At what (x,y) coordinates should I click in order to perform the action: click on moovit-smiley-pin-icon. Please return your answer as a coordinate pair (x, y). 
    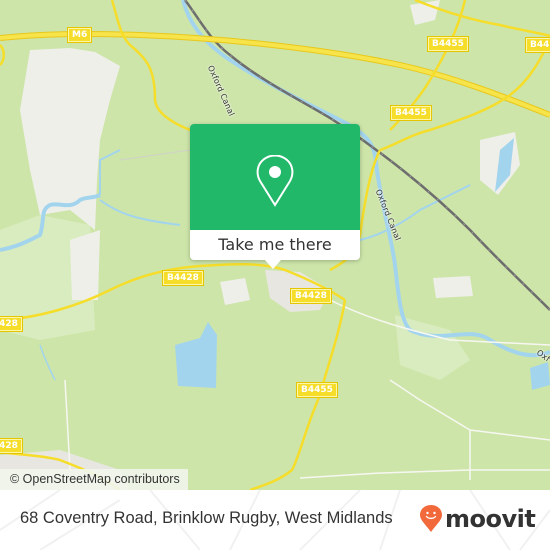
    Looking at the image, I should click on (431, 518).